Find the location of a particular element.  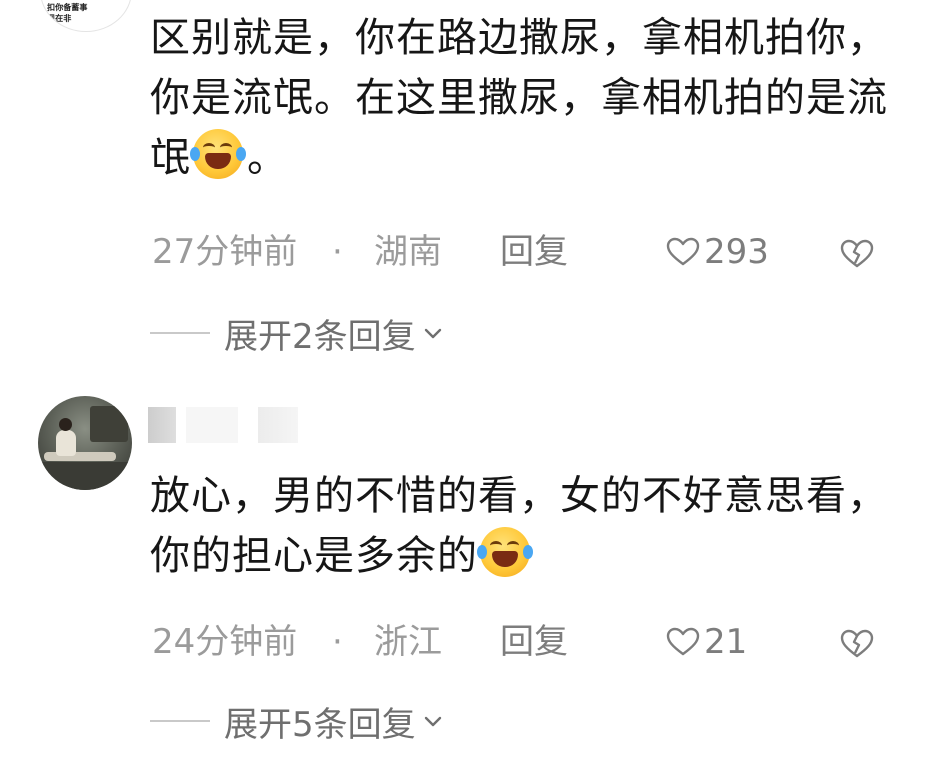

expand-replies-label: 展开5条回复 is located at coordinates (320, 724).